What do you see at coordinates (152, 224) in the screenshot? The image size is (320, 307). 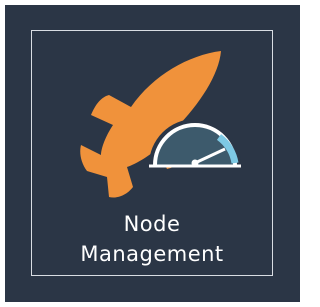 I see `tile-label-line1: Node` at bounding box center [152, 224].